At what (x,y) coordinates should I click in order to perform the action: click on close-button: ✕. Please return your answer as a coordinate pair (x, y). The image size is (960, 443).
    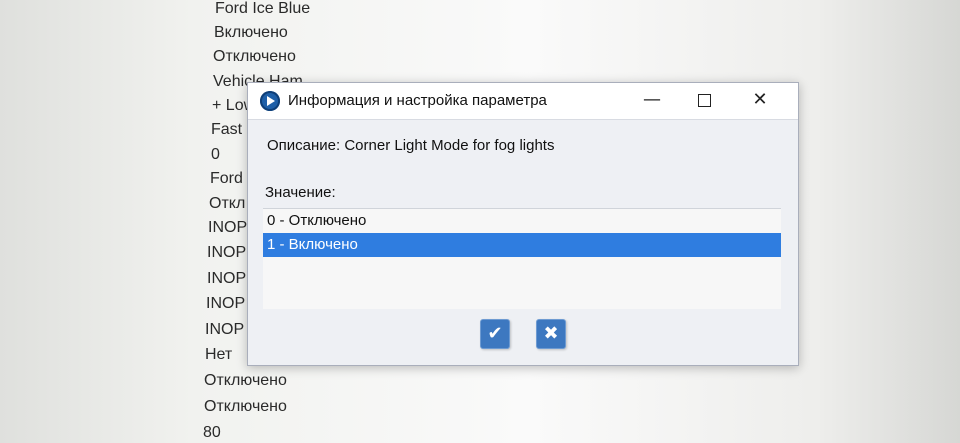
    Looking at the image, I should click on (760, 100).